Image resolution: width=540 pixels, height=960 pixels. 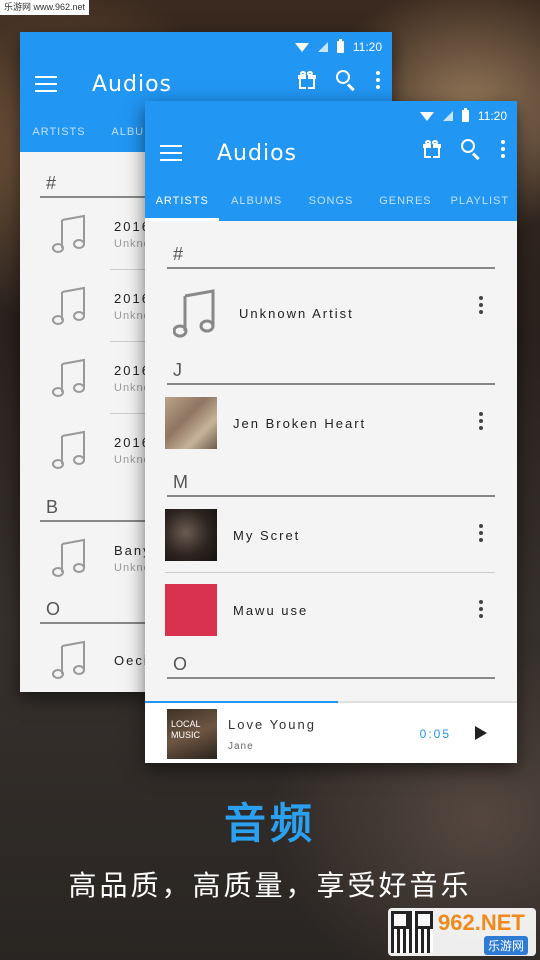 What do you see at coordinates (331, 732) in the screenshot?
I see `mini-player: LOCAL MUSIC Love Young Jane 0:05` at bounding box center [331, 732].